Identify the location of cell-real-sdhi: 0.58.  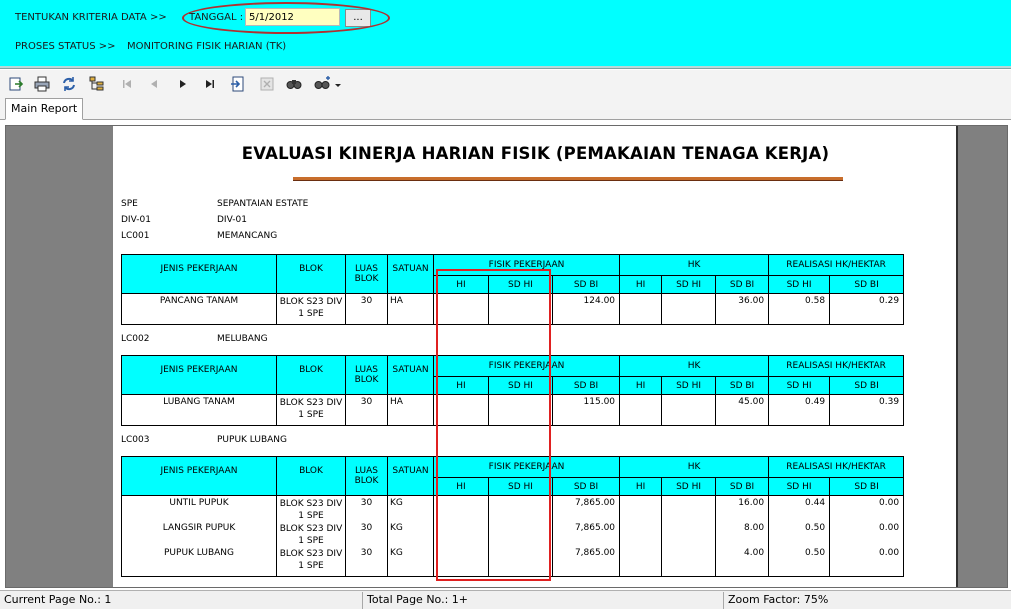
(799, 309).